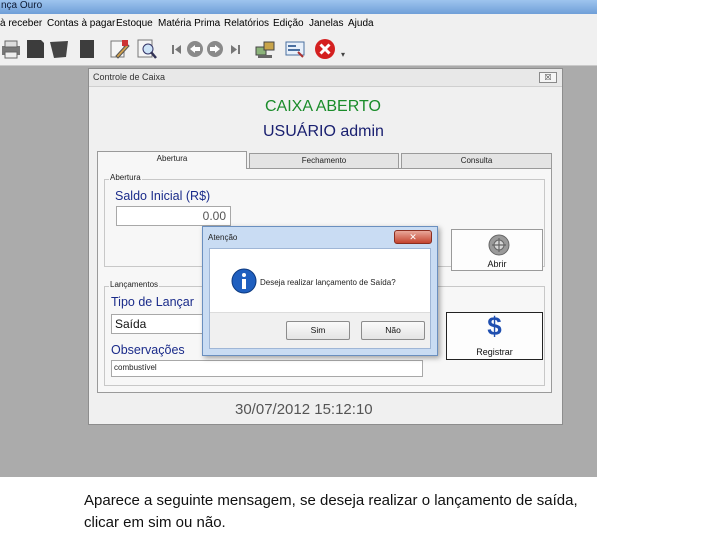  Describe the element at coordinates (244, 281) in the screenshot. I see `info-icon` at that location.